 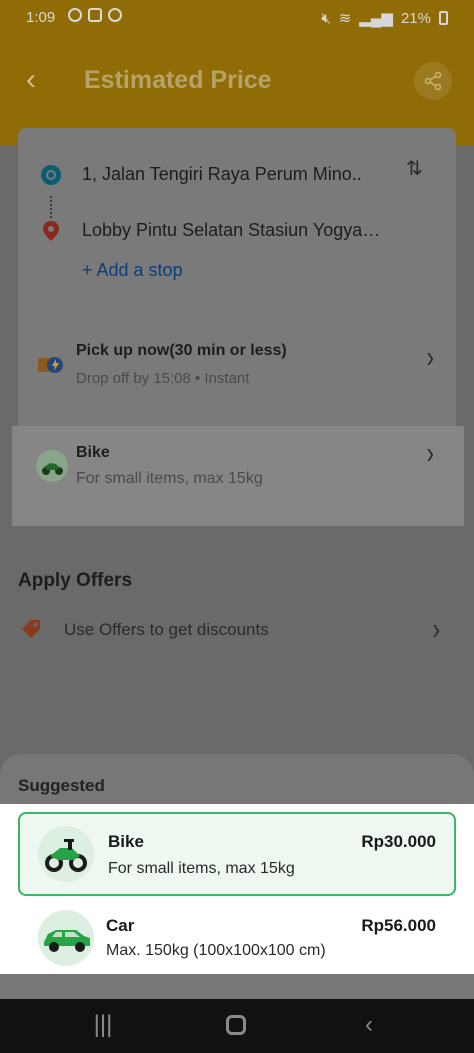 I want to click on share-button, so click(x=433, y=81).